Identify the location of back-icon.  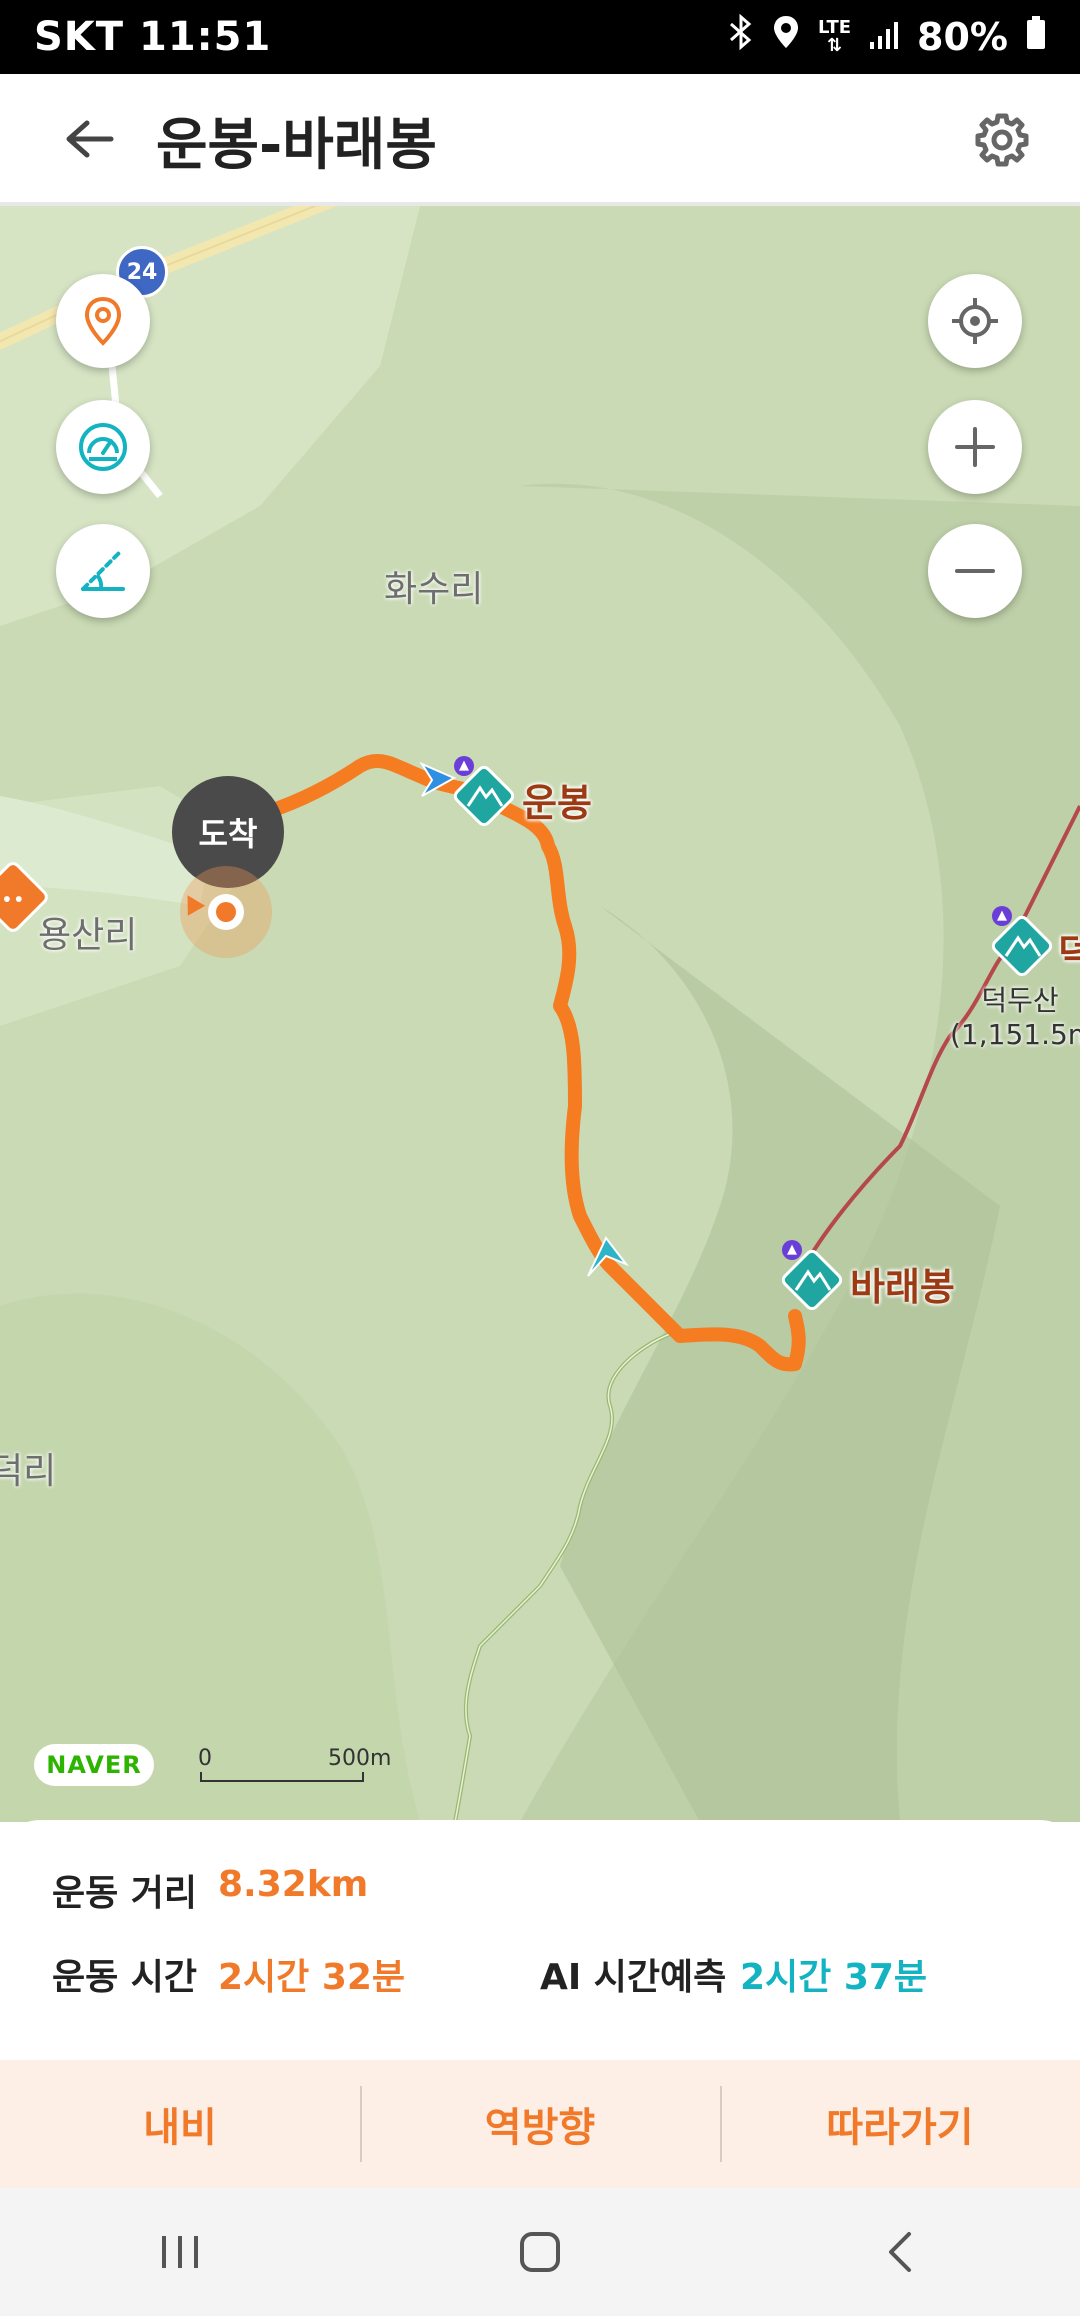
(900, 2252).